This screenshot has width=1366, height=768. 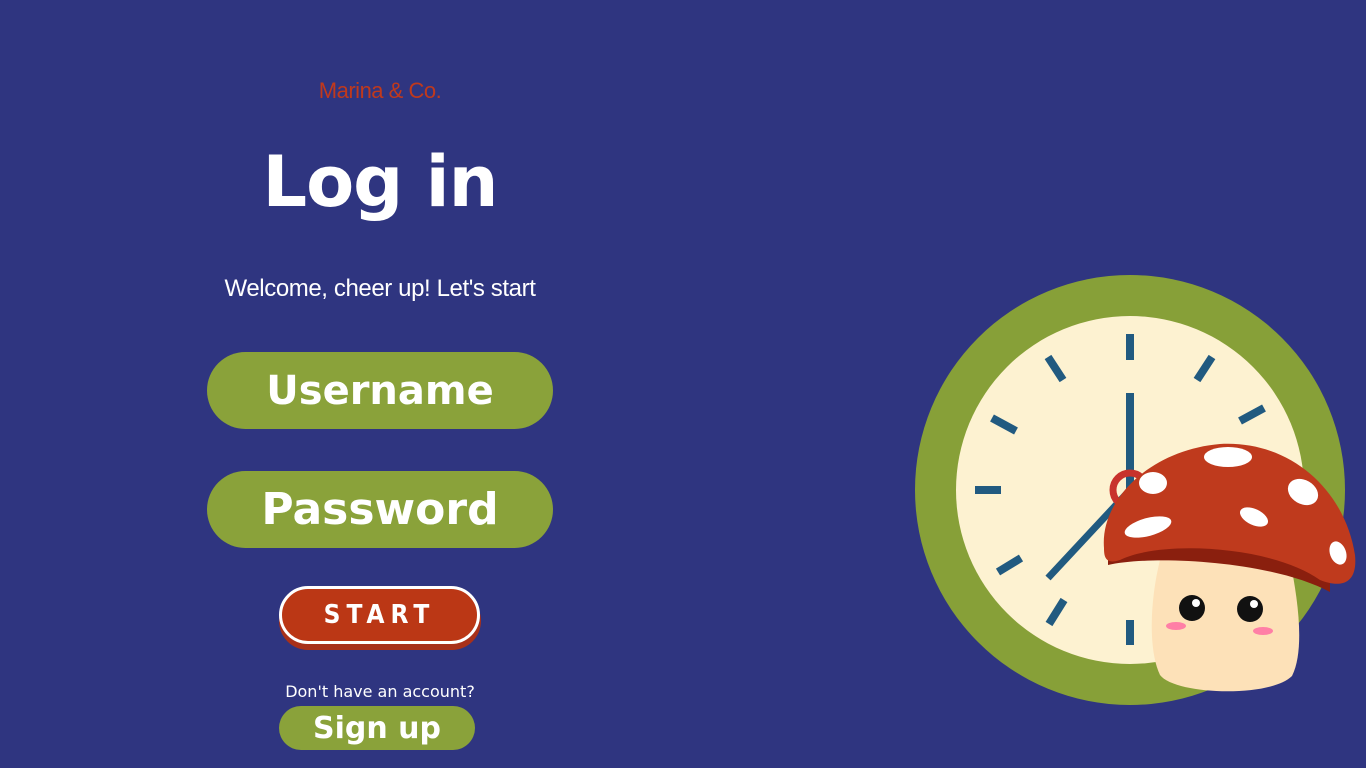 I want to click on username-field: Username, so click(x=380, y=390).